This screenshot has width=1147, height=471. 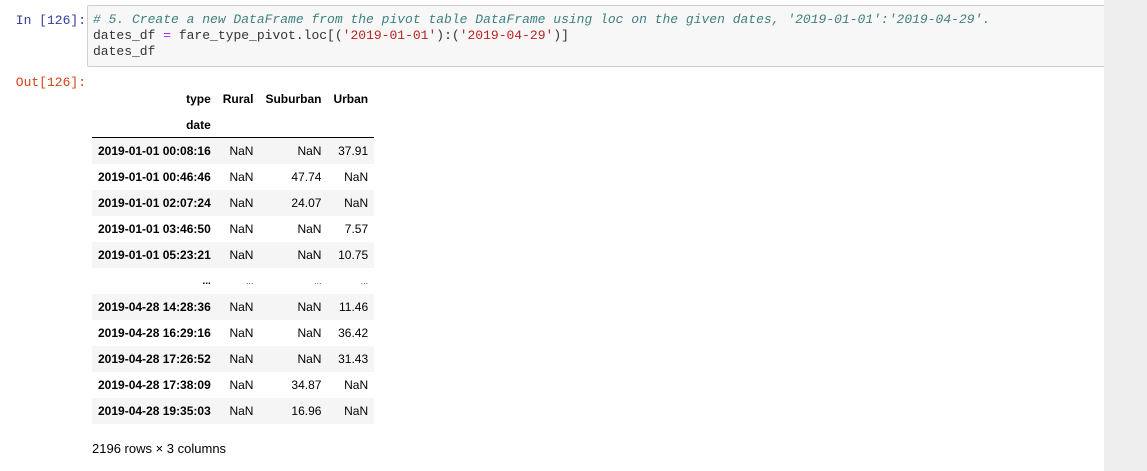 I want to click on output-prompt: Out[126]:, so click(x=50, y=82).